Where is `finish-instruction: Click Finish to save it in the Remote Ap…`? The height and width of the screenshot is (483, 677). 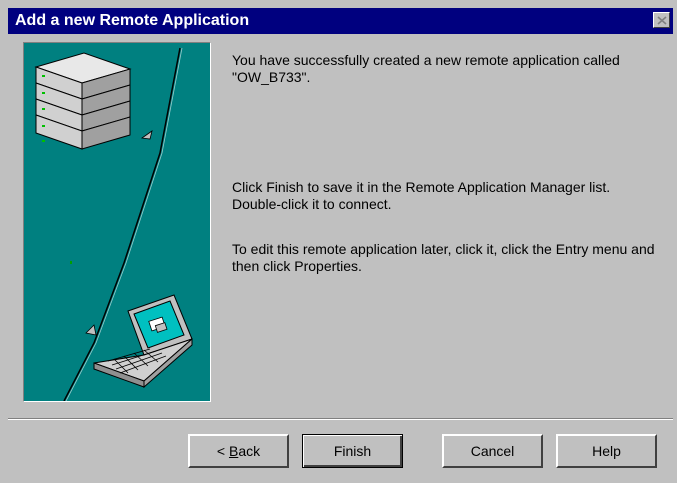
finish-instruction: Click Finish to save it in the Remote Ap… is located at coordinates (421, 195).